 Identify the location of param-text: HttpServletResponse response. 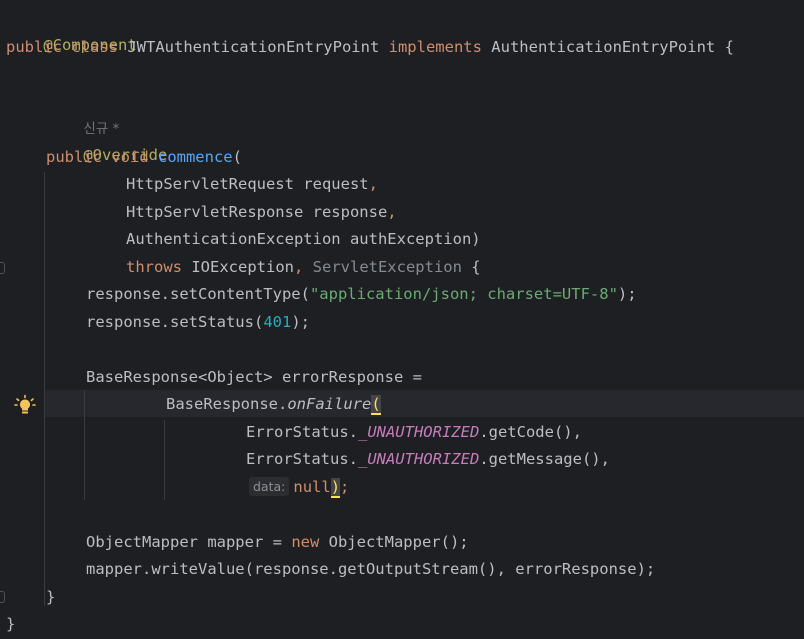
(257, 212).